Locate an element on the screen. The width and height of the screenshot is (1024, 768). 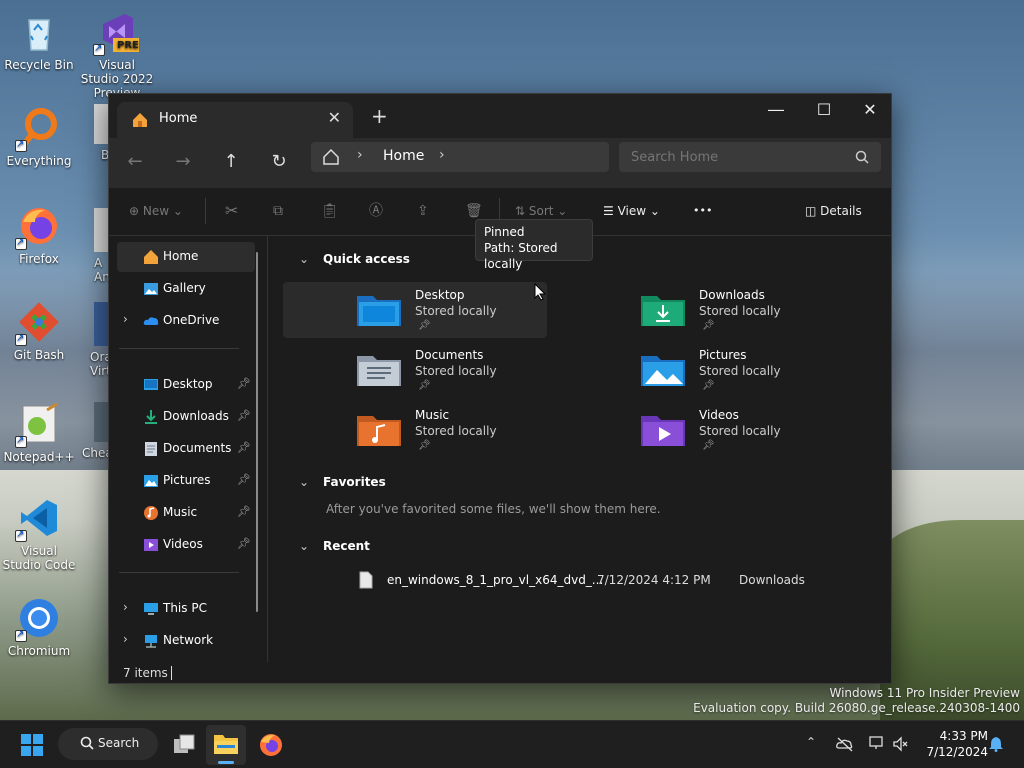
desktop-icon-vscode: Visual Studio Code is located at coordinates (39, 534).